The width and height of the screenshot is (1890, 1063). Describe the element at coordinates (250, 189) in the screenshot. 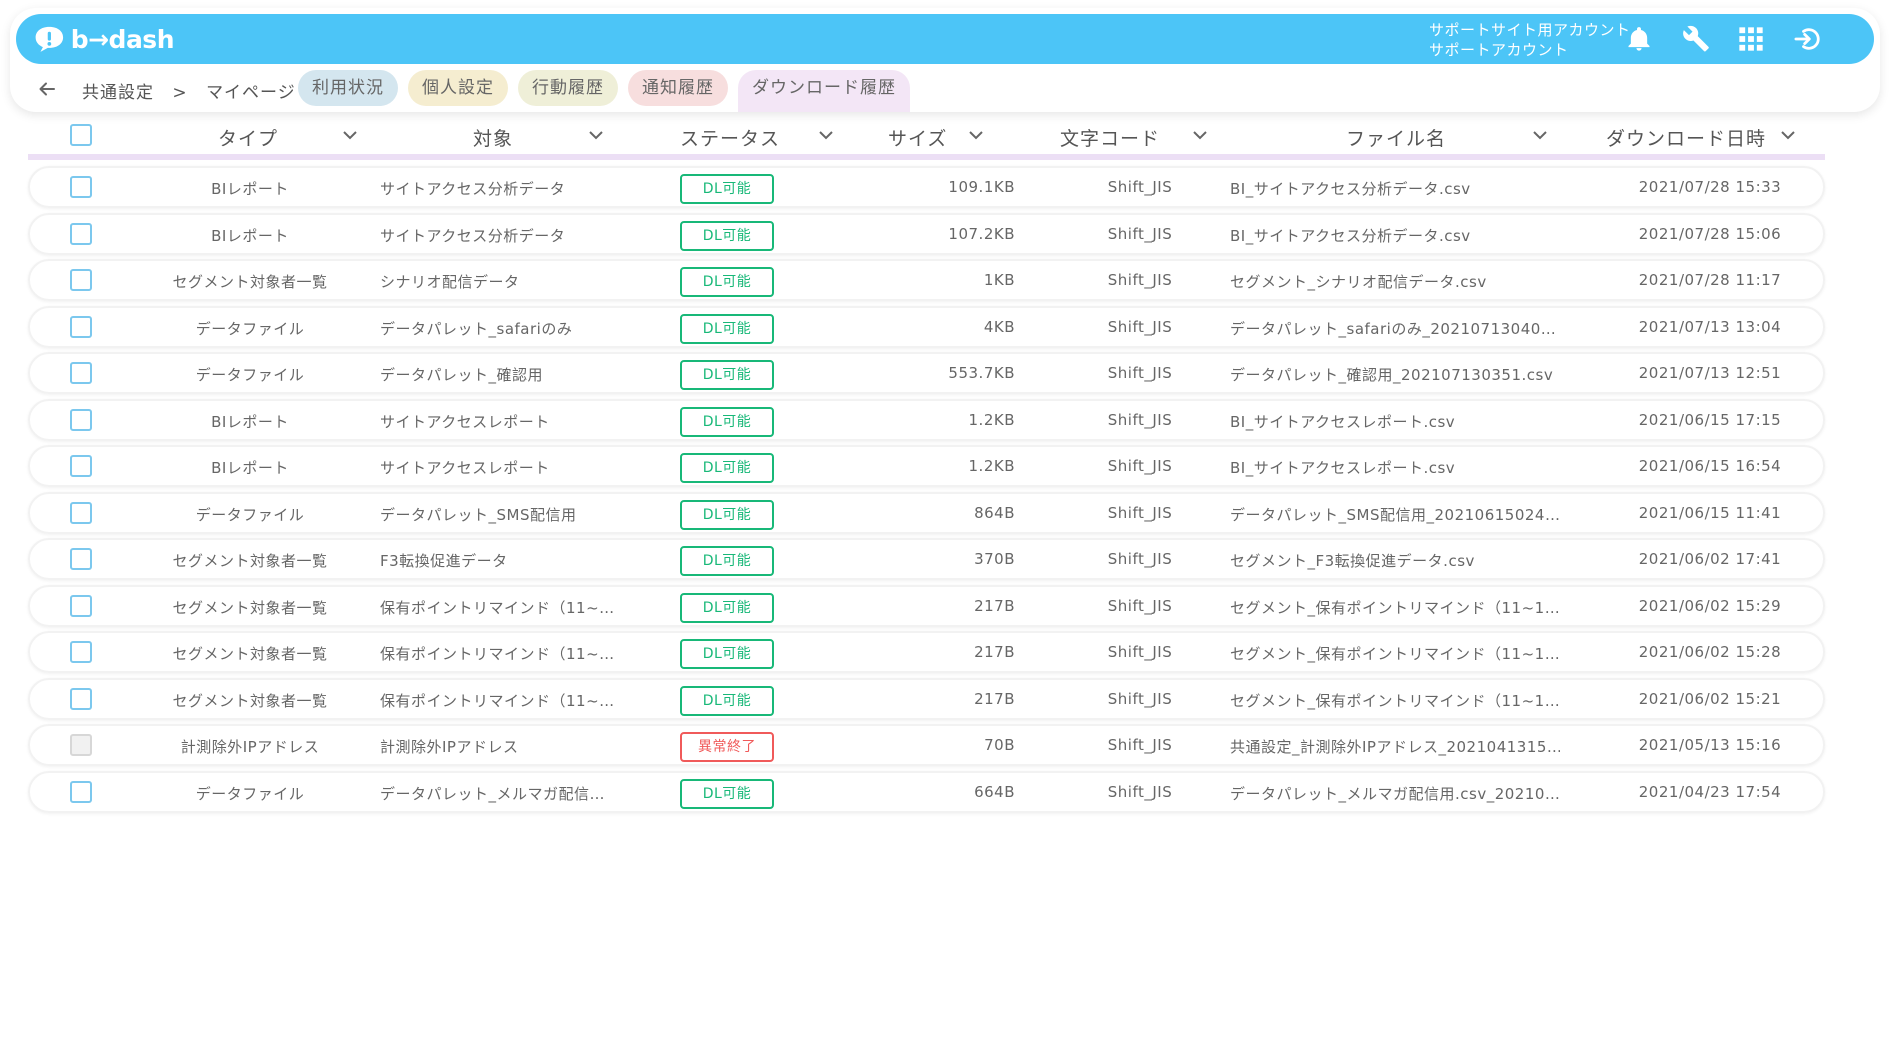

I see `cell-type: BIレポート` at that location.